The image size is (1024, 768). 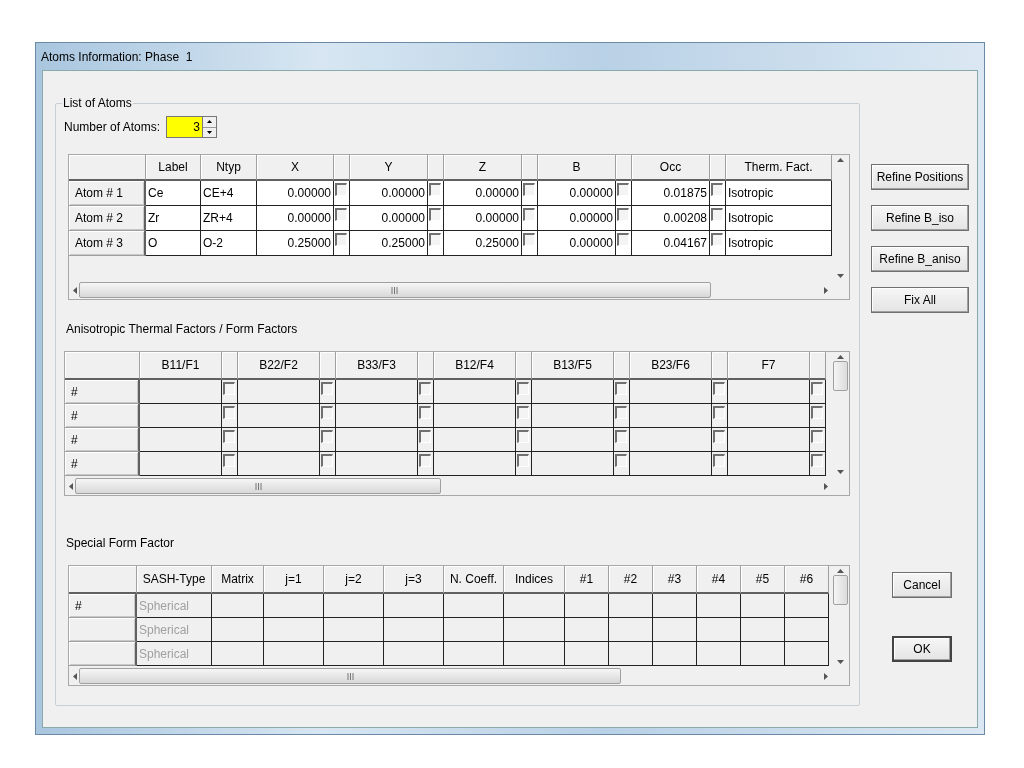 I want to click on dialog-button: OK, so click(x=922, y=649).